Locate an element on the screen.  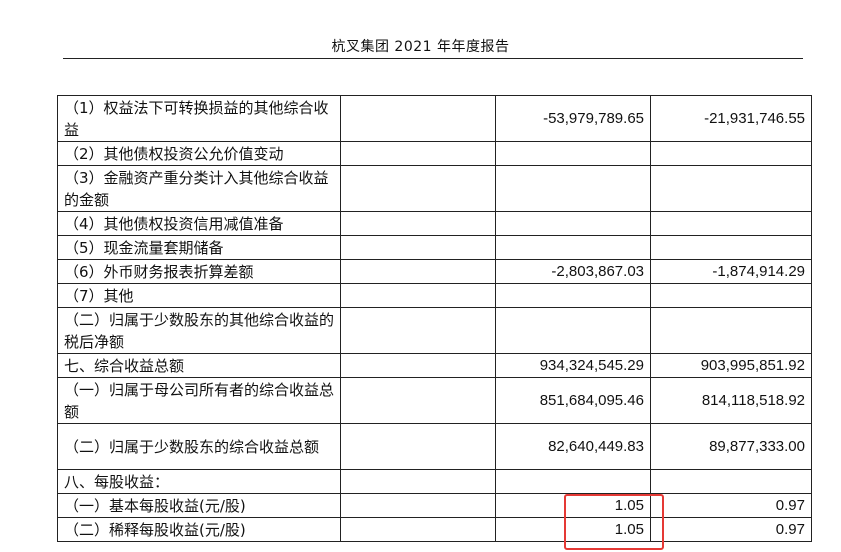
row-label: 七、综合收益总额 is located at coordinates (199, 365).